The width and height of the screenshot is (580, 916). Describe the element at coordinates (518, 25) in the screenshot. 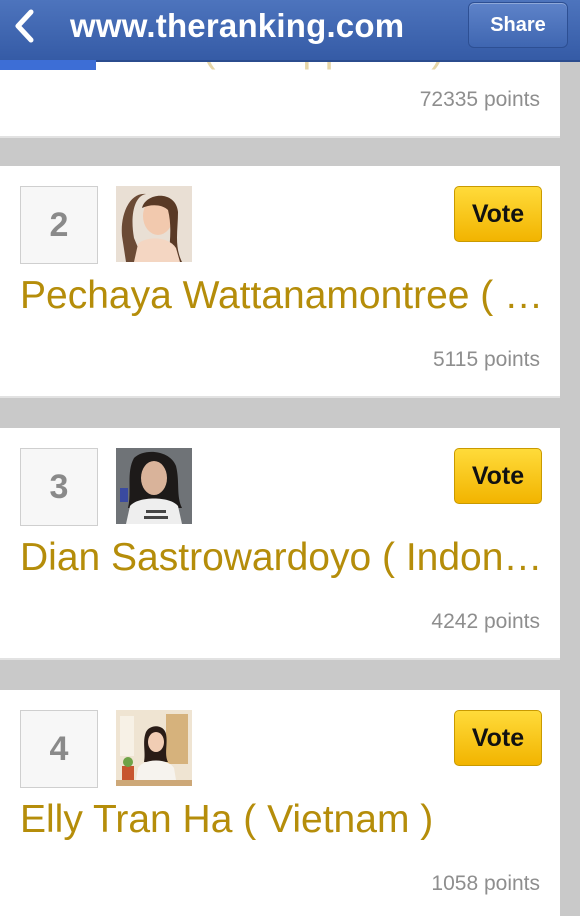

I see `share-button: Share` at that location.